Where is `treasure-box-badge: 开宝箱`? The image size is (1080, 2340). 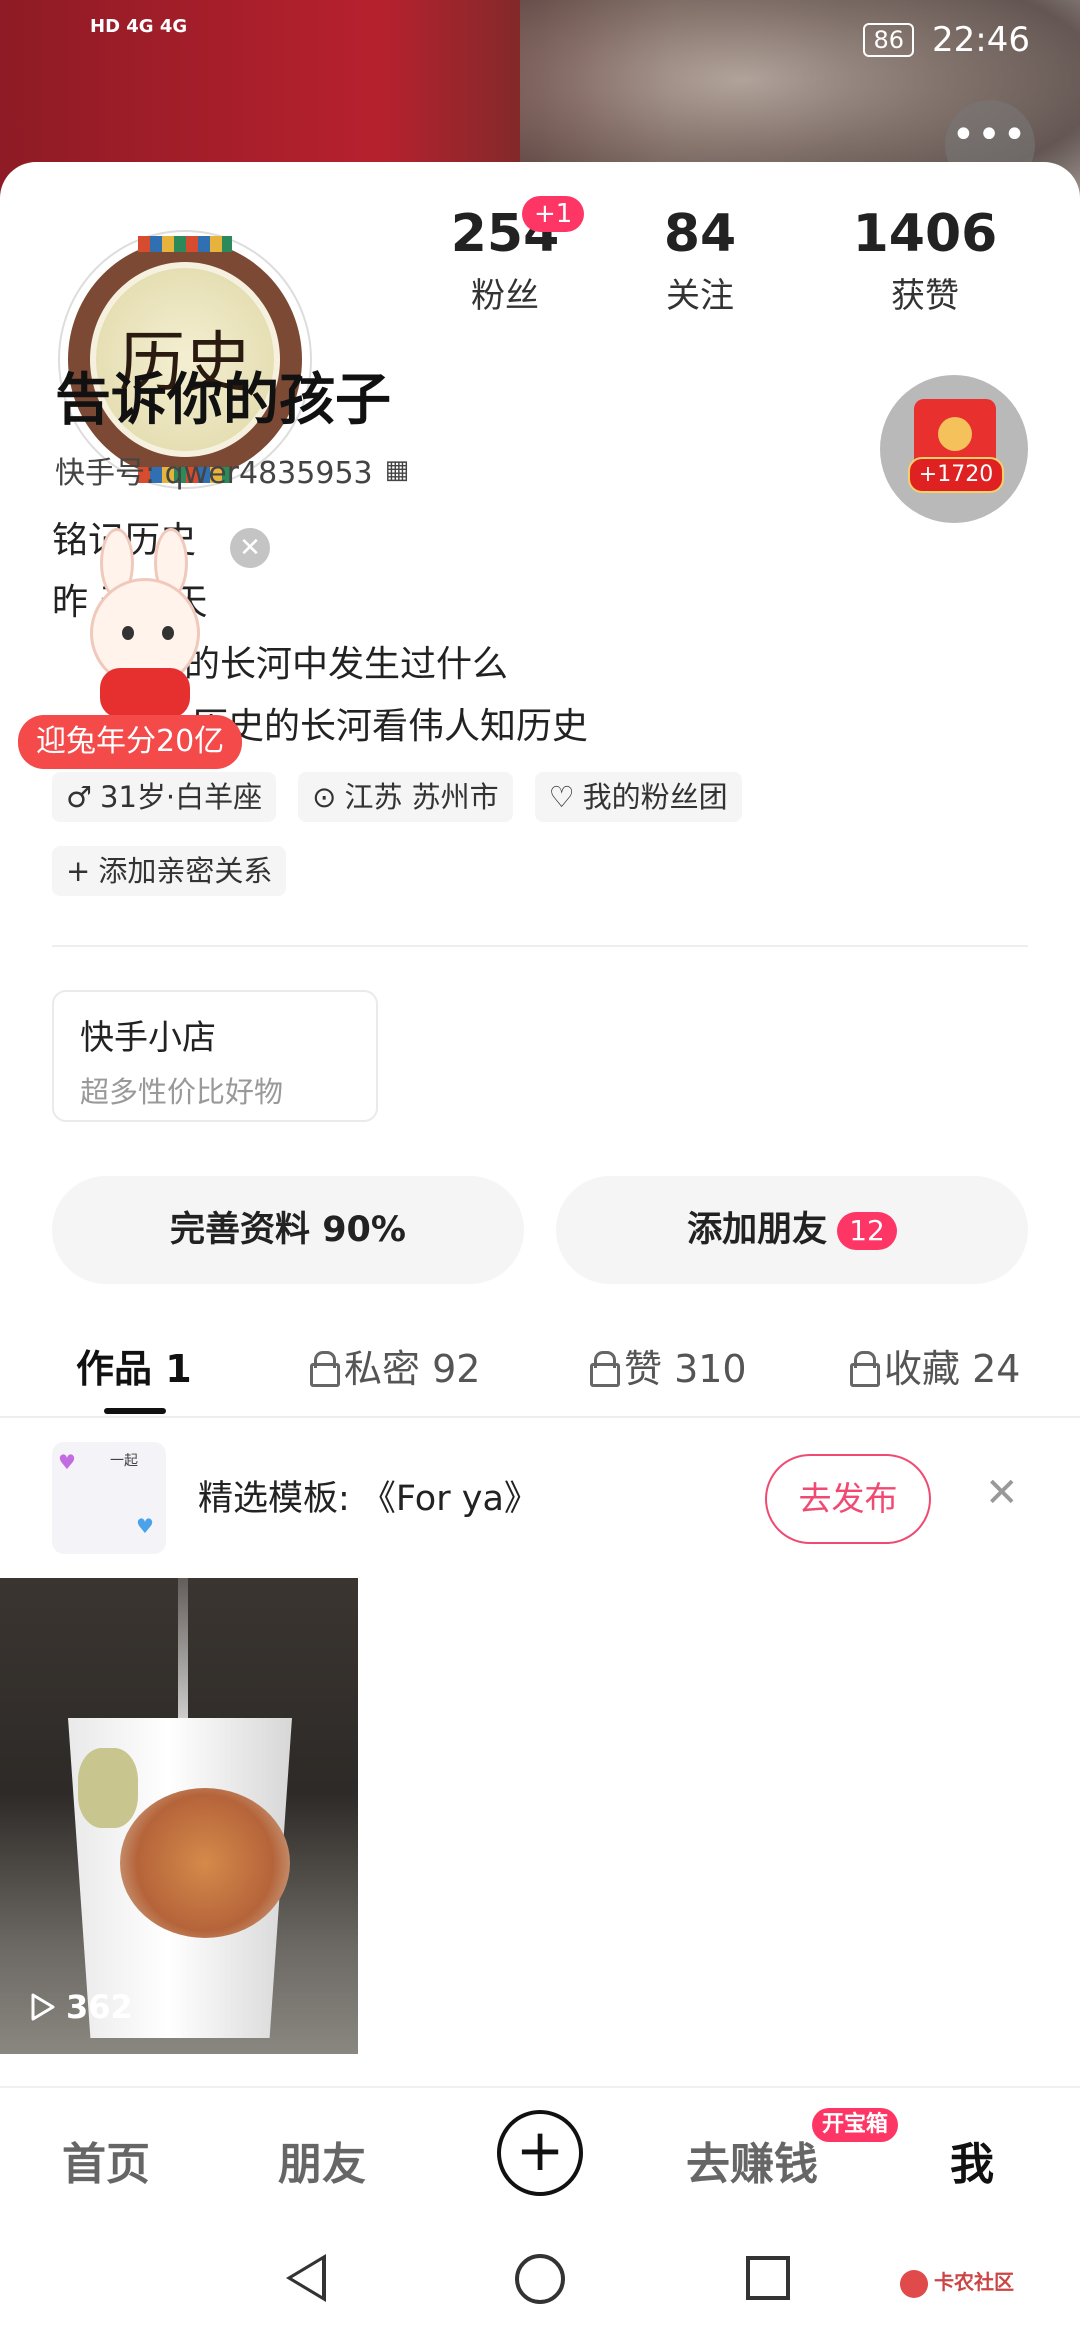
treasure-box-badge: 开宝箱 is located at coordinates (855, 2125).